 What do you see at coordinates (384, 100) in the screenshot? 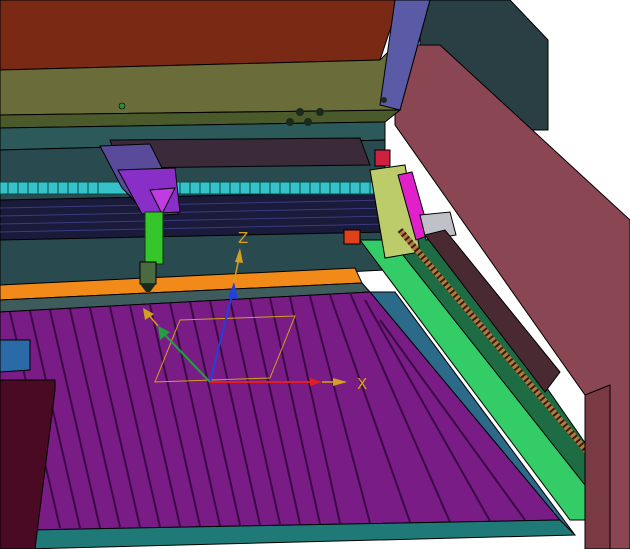
I see `hinge-screw` at bounding box center [384, 100].